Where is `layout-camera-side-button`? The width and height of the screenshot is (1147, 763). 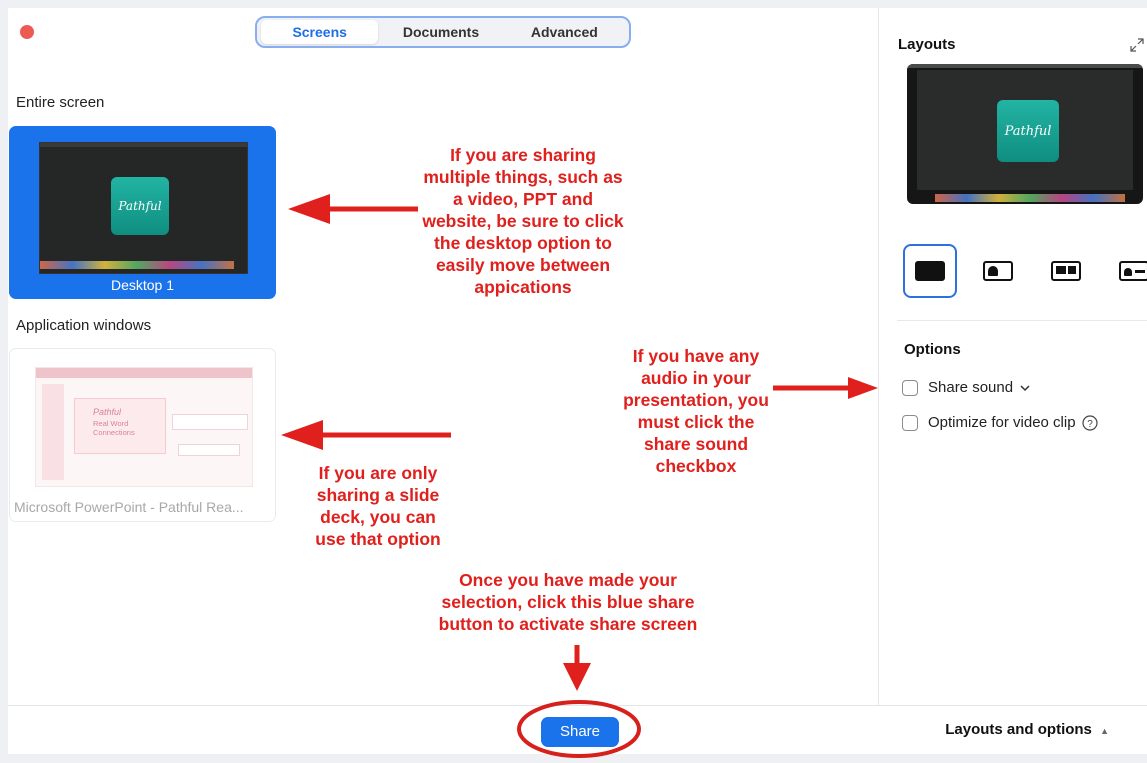 layout-camera-side-button is located at coordinates (1127, 271).